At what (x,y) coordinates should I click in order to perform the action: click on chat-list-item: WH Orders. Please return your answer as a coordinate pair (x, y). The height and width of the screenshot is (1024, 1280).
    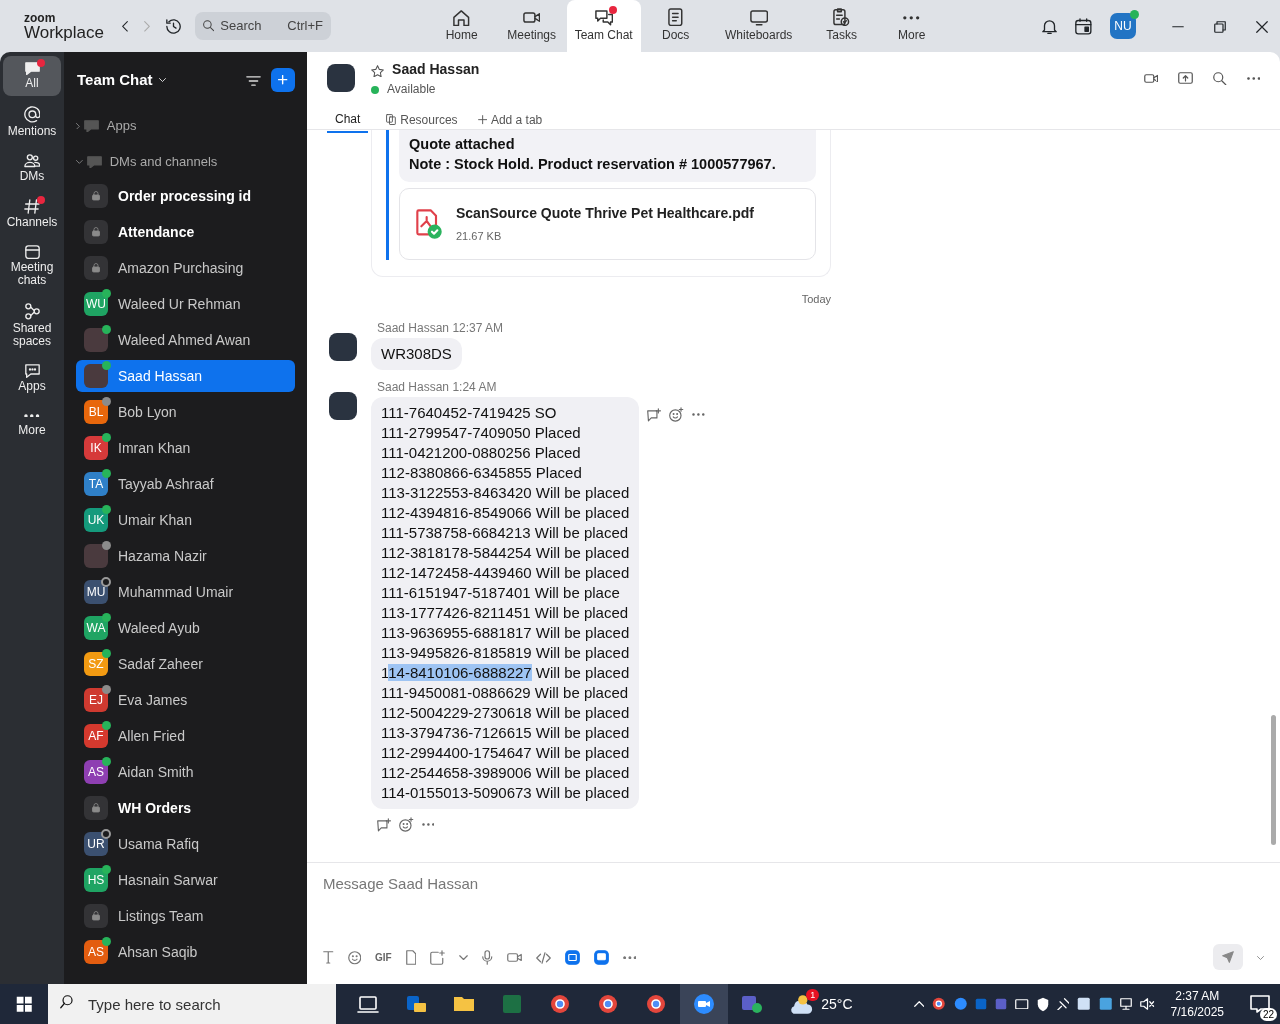
    Looking at the image, I should click on (185, 808).